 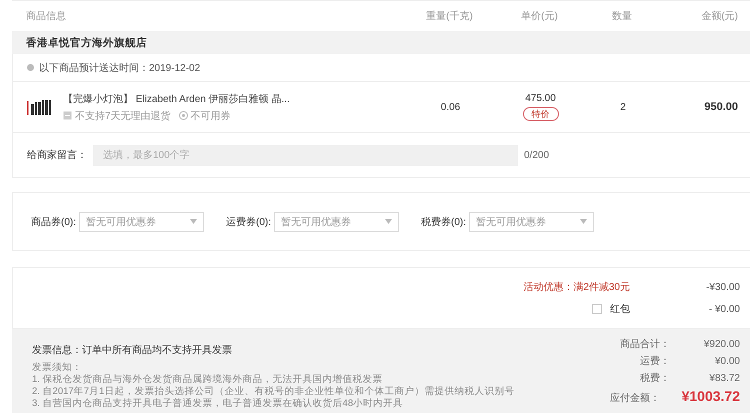 I want to click on dot-icon, so click(x=30, y=67).